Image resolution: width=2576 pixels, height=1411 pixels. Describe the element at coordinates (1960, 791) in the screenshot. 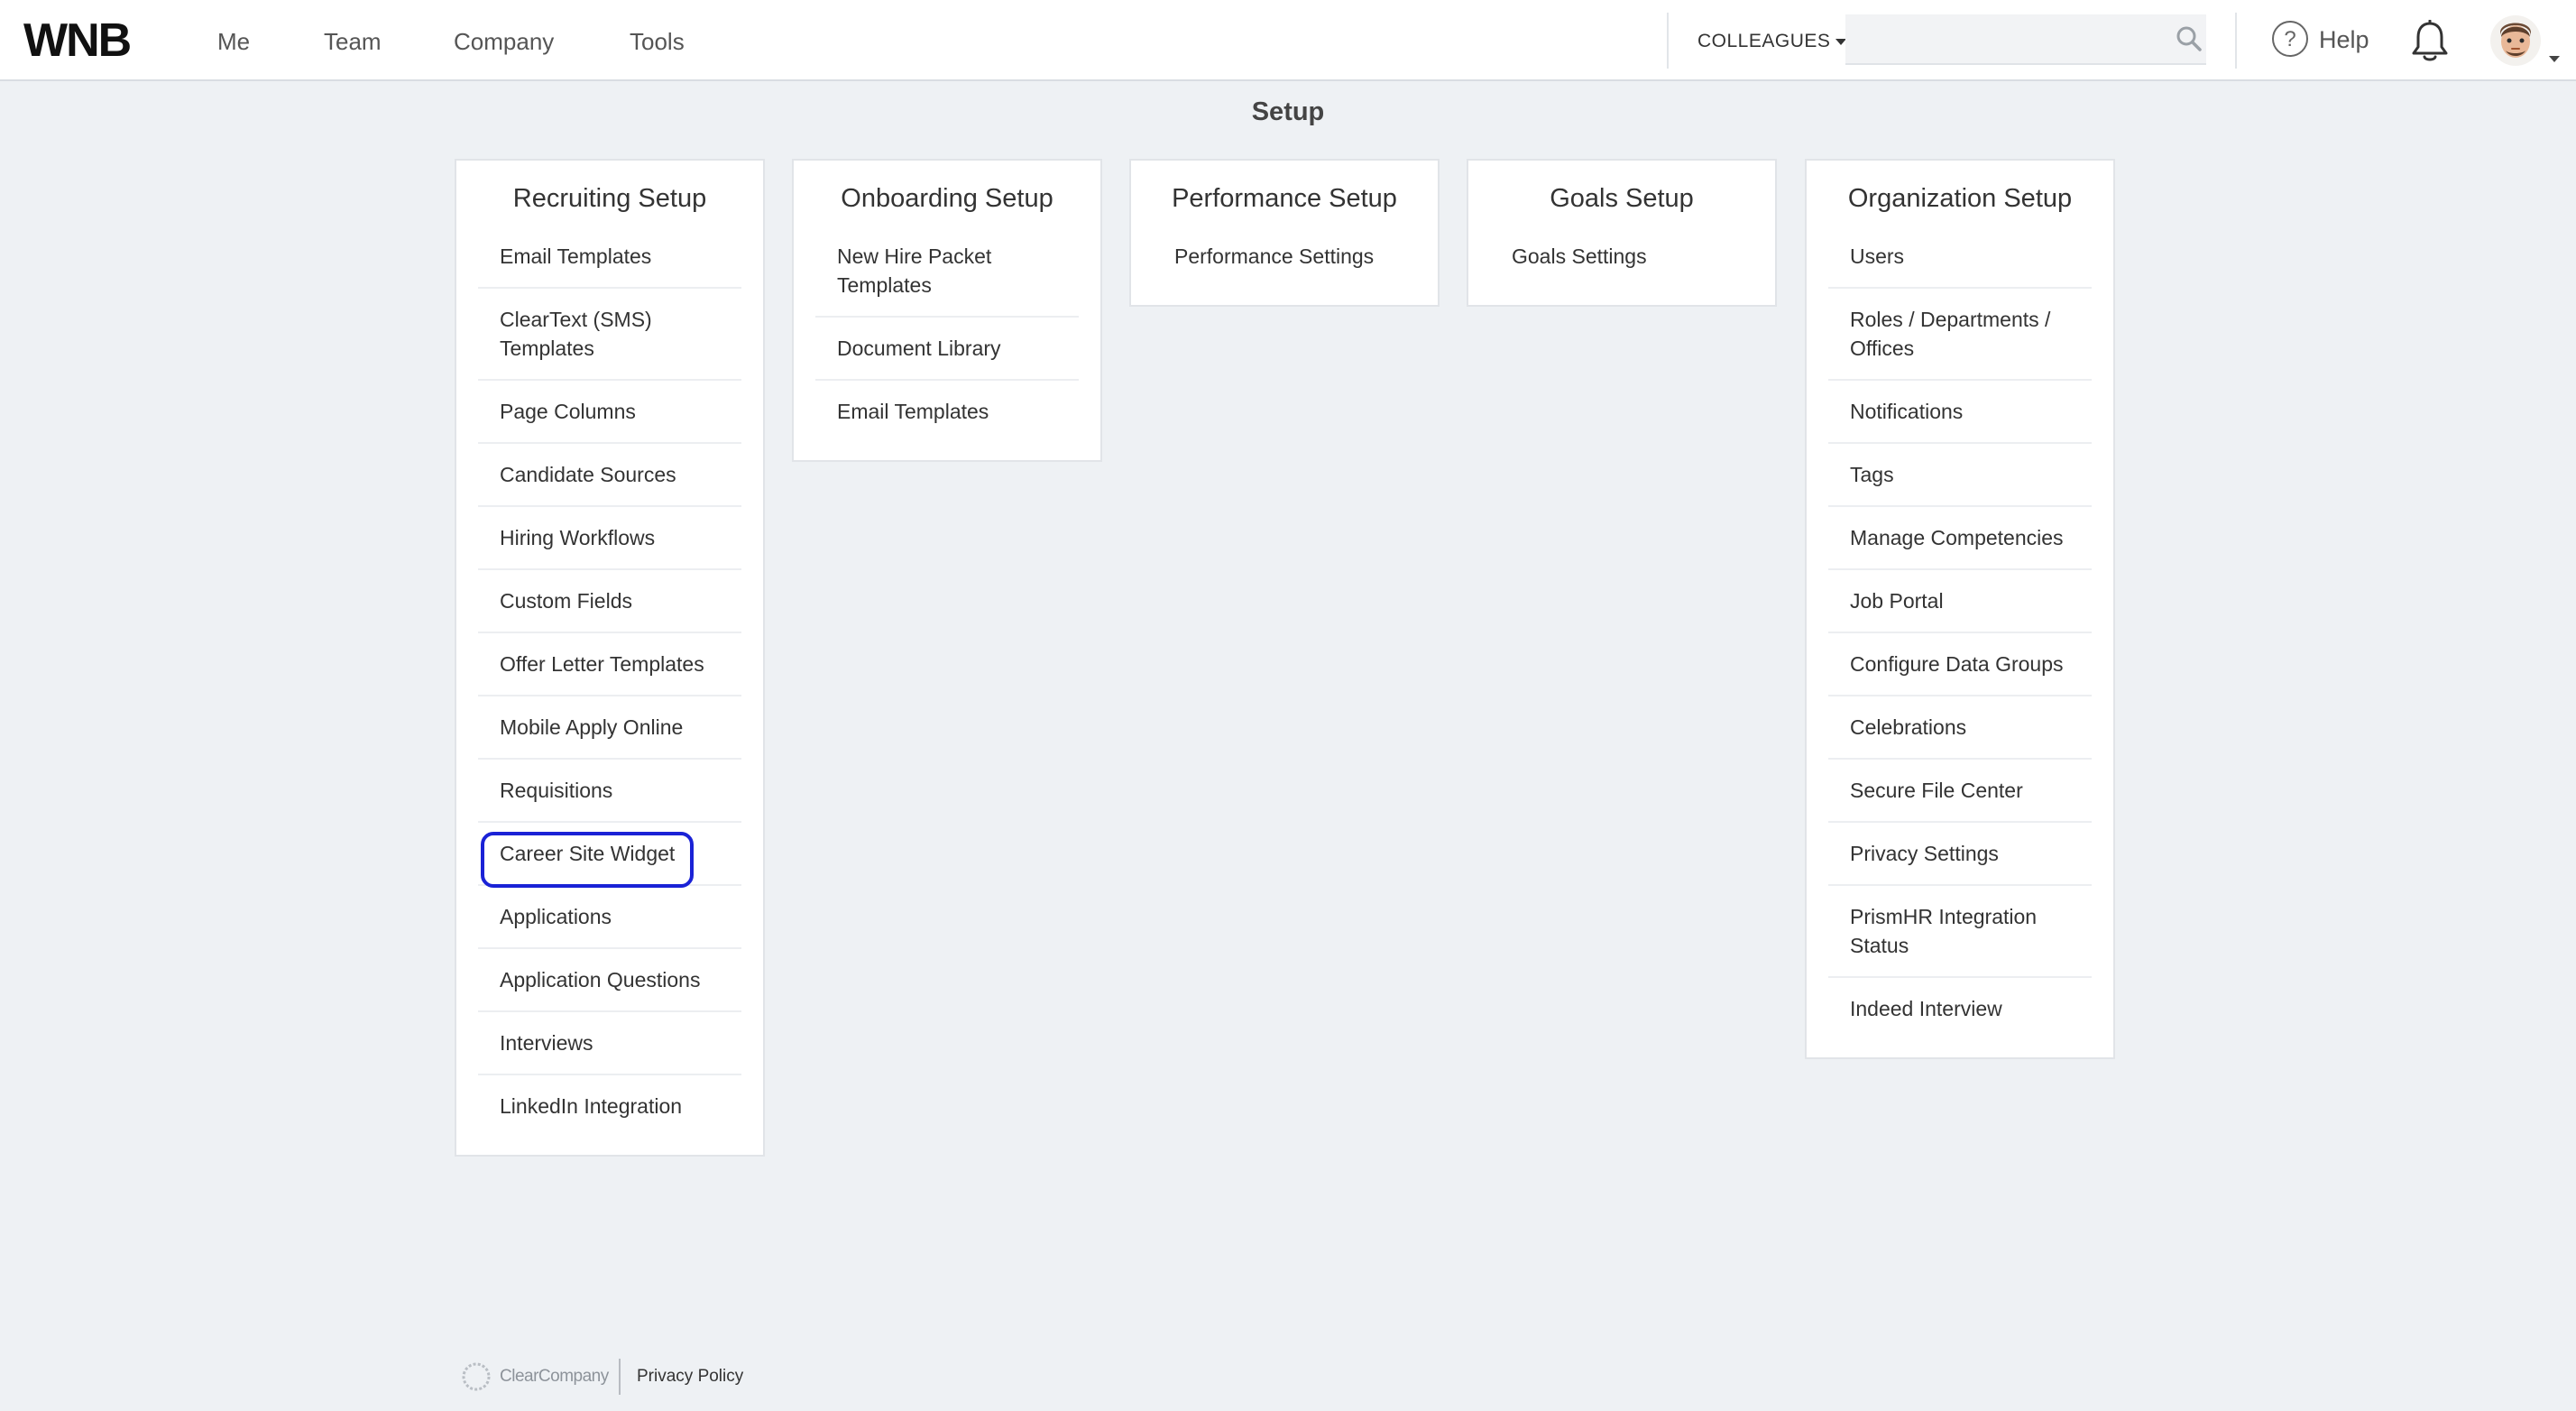

I see `setup-link-secure-file-center: Secure File Center` at that location.